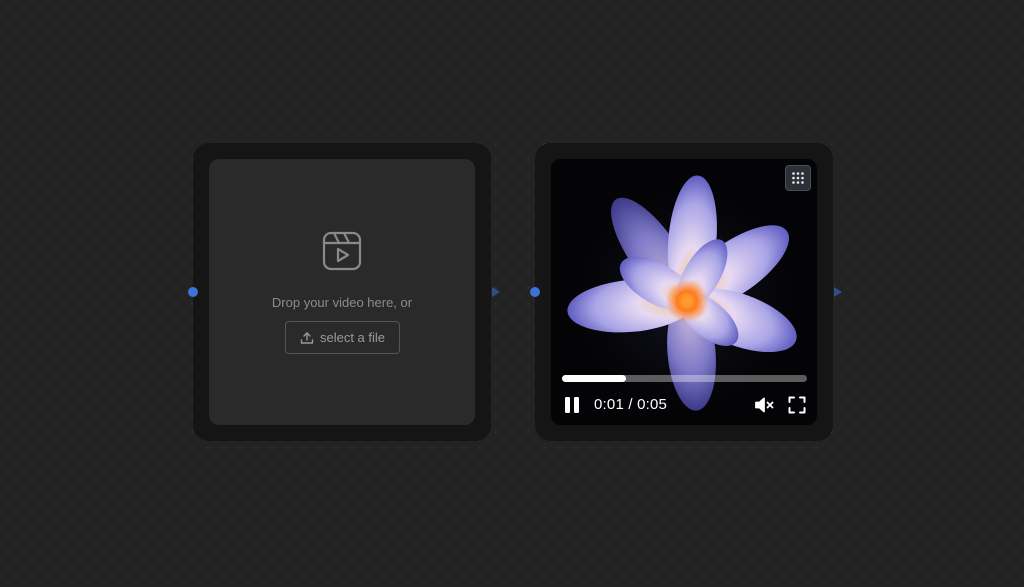 Image resolution: width=1024 pixels, height=587 pixels. Describe the element at coordinates (594, 378) in the screenshot. I see `progress-fill` at that location.